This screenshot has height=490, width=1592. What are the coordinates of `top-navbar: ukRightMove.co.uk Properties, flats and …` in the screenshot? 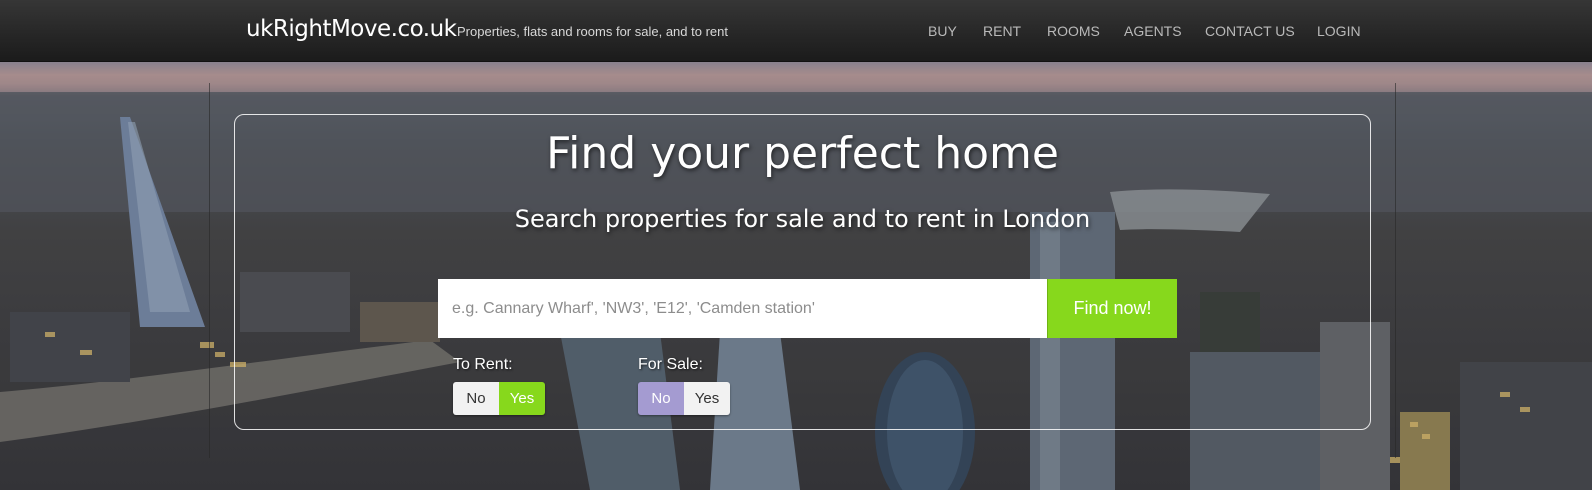 It's located at (796, 31).